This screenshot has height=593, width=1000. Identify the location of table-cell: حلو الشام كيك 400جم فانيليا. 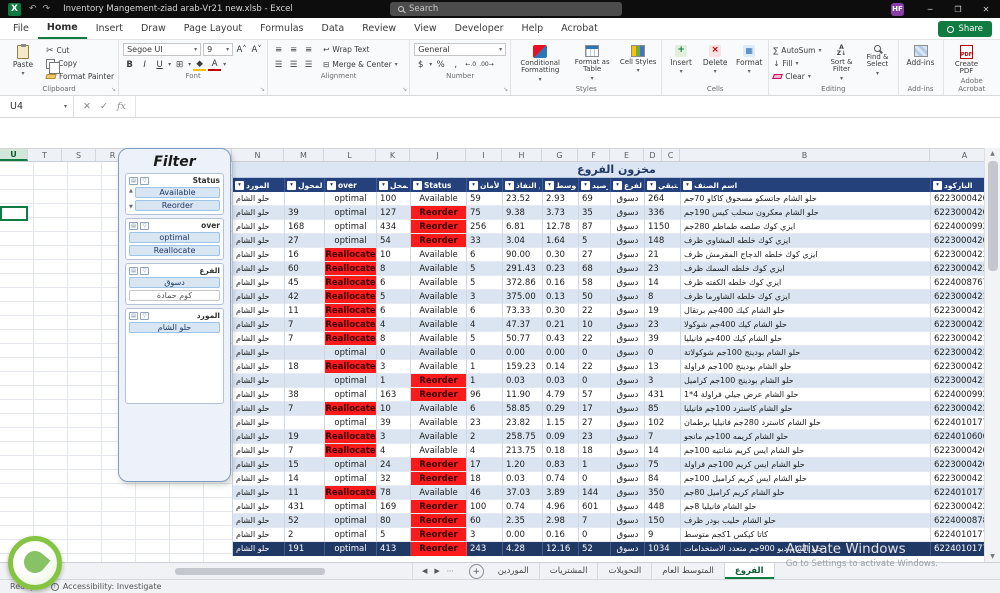
(806, 339).